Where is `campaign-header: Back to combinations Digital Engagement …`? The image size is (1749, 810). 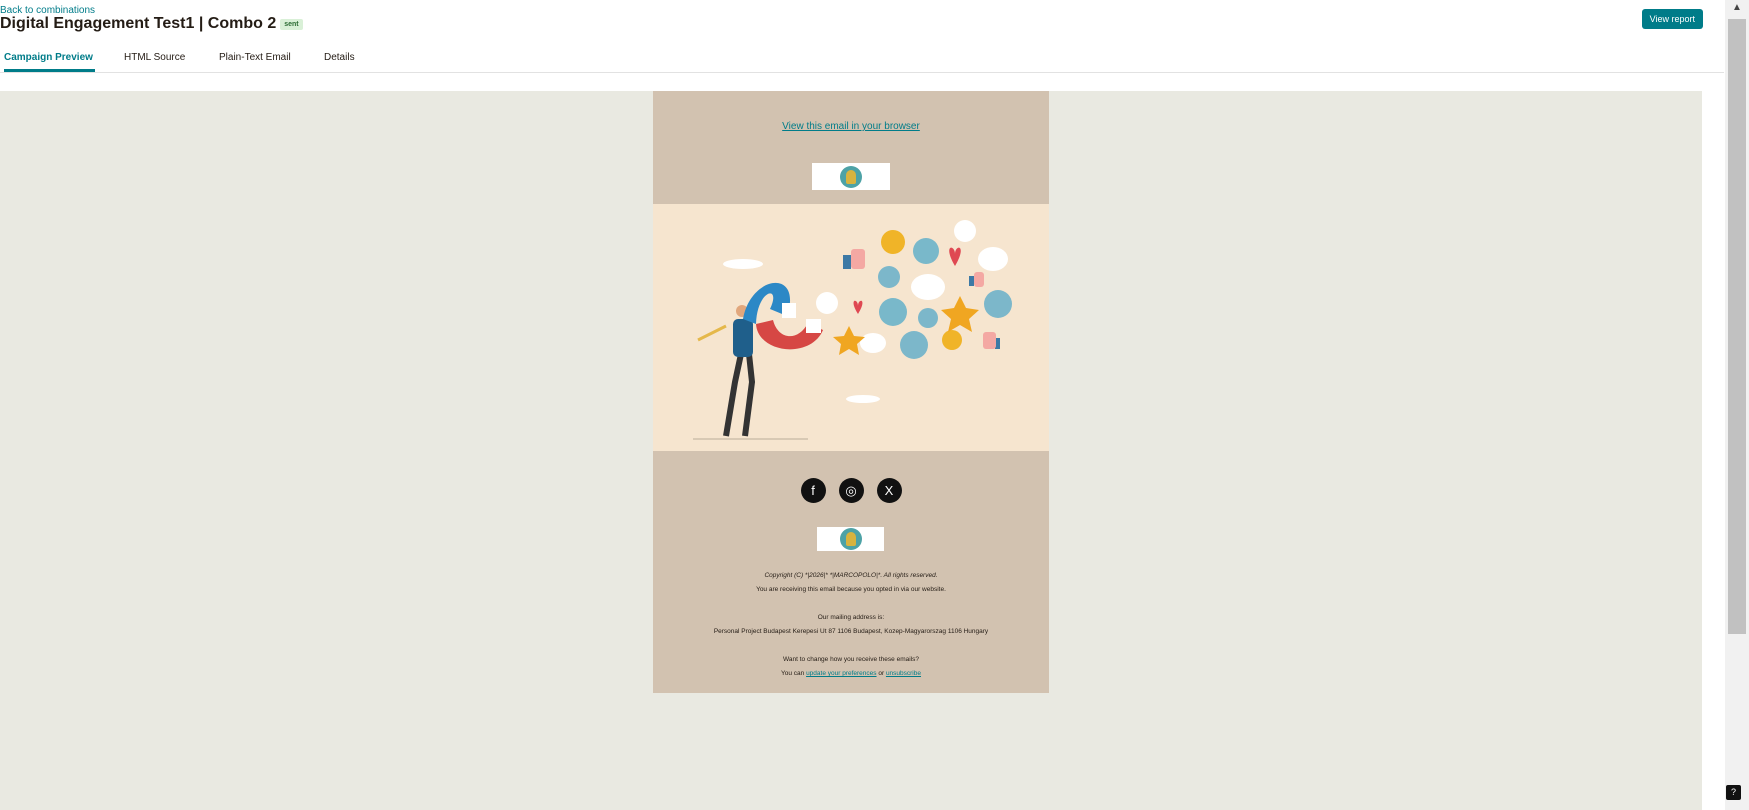
campaign-header: Back to combinations Digital Engagement … is located at coordinates (862, 22).